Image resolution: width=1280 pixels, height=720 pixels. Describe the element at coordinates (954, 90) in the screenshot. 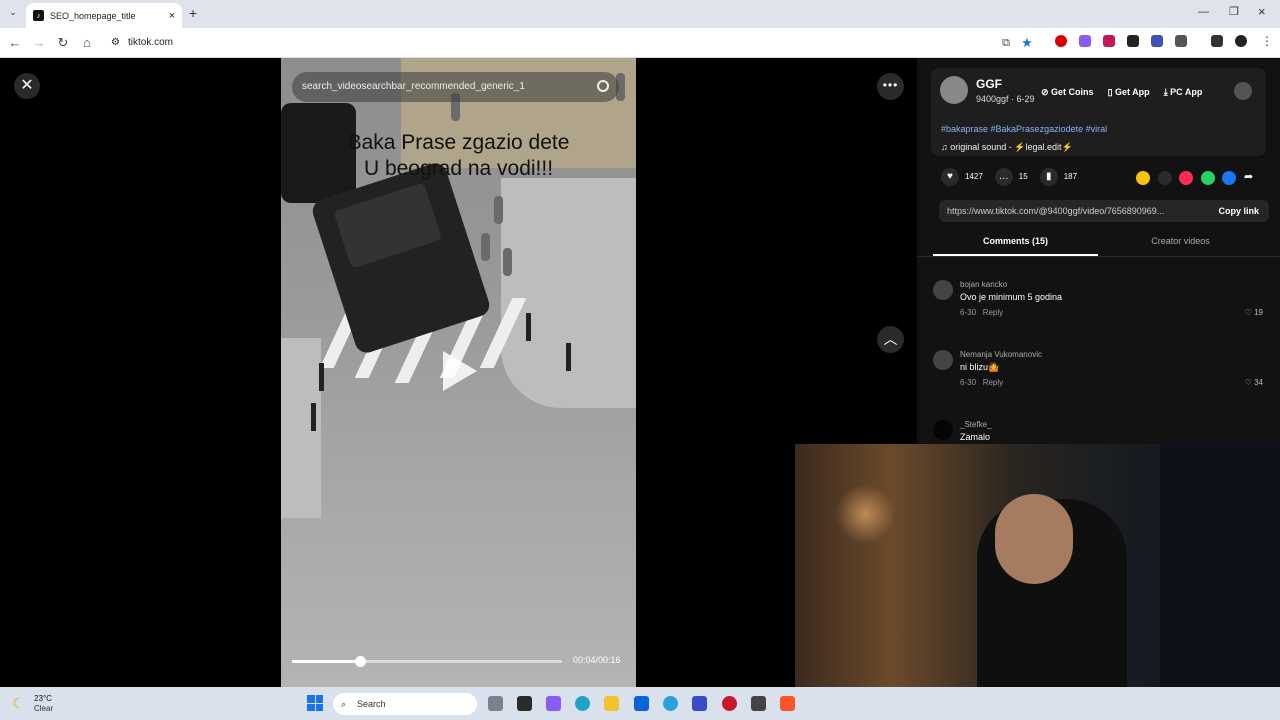

I see `creator-avatar` at that location.